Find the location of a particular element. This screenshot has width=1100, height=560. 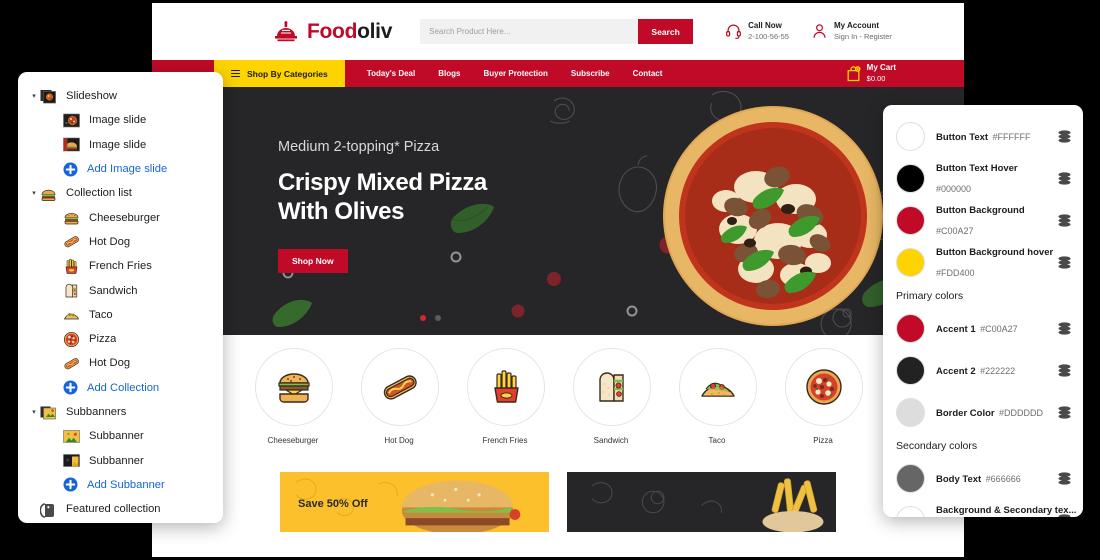

hamburger-icon is located at coordinates (235, 73).